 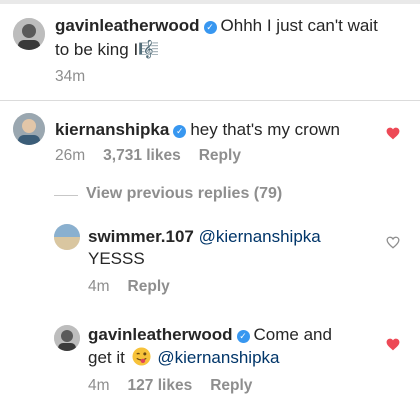 I want to click on reply-text-continued: YESSS, so click(x=116, y=259).